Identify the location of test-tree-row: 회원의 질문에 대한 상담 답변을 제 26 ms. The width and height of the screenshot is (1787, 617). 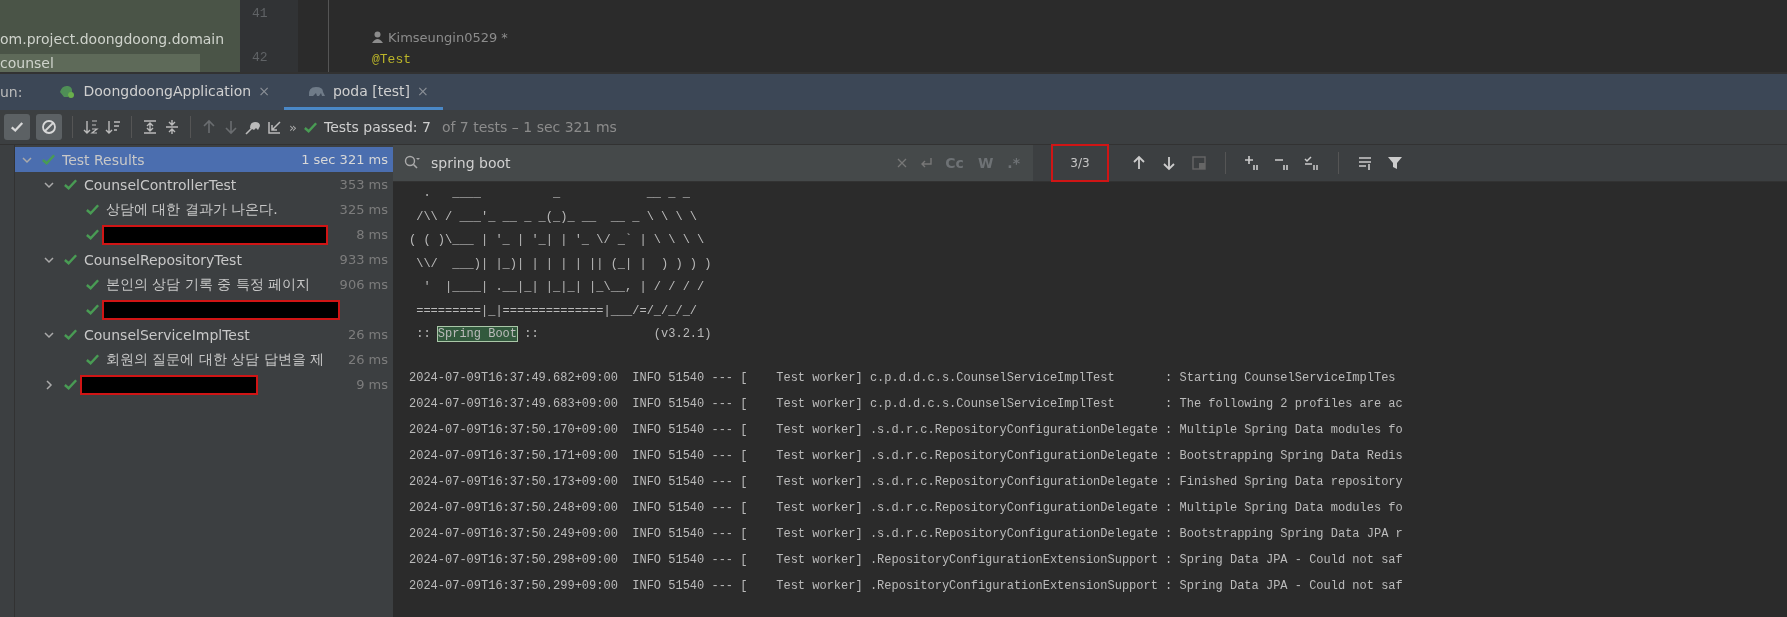
(204, 359).